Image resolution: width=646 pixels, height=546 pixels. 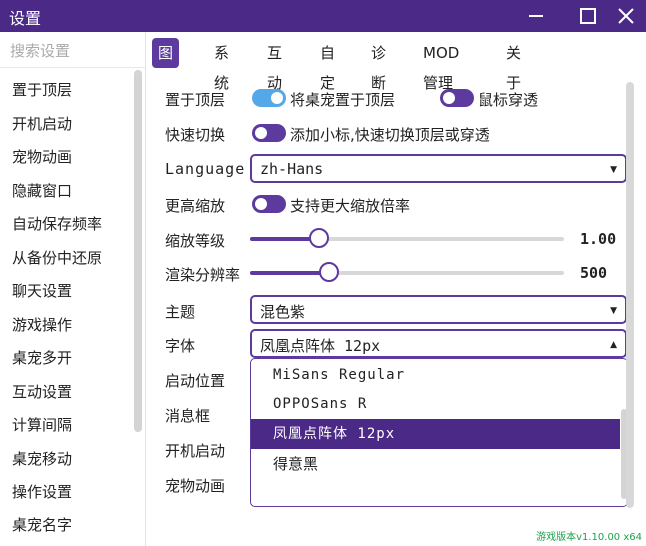 I want to click on search-input, so click(x=70, y=51).